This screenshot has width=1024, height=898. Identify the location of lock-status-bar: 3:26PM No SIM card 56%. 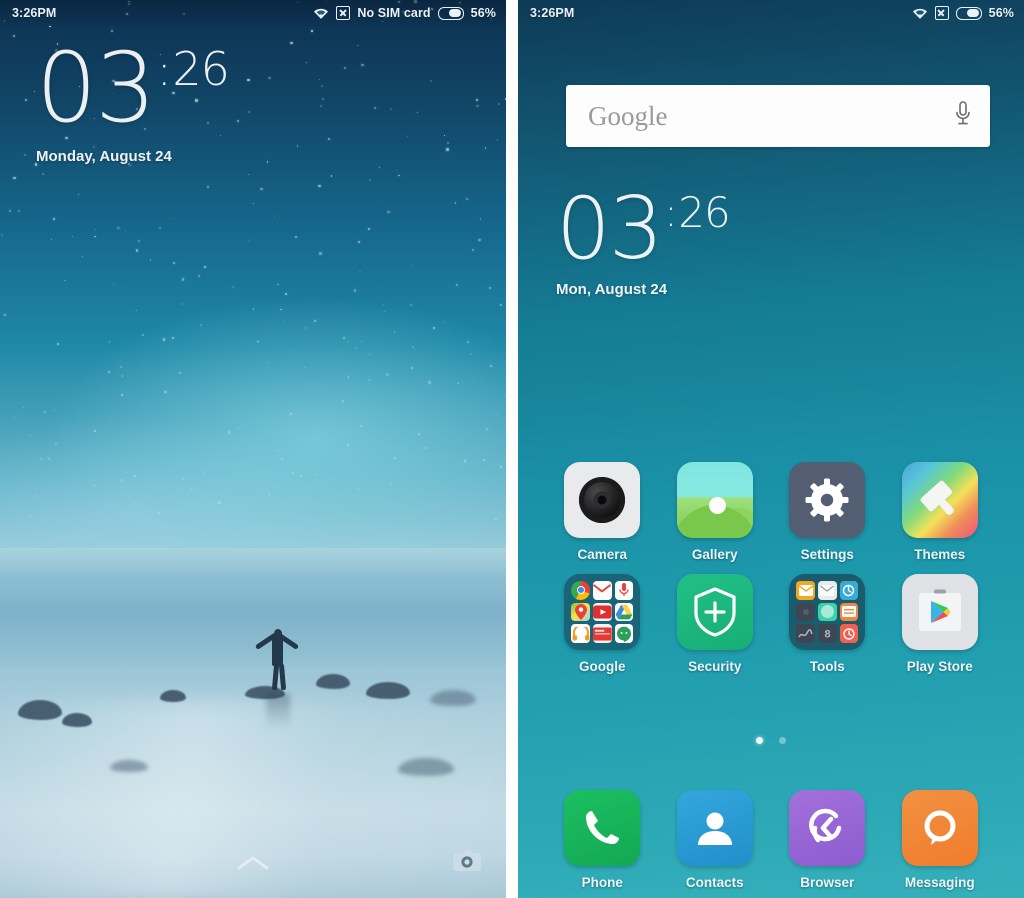
(253, 13).